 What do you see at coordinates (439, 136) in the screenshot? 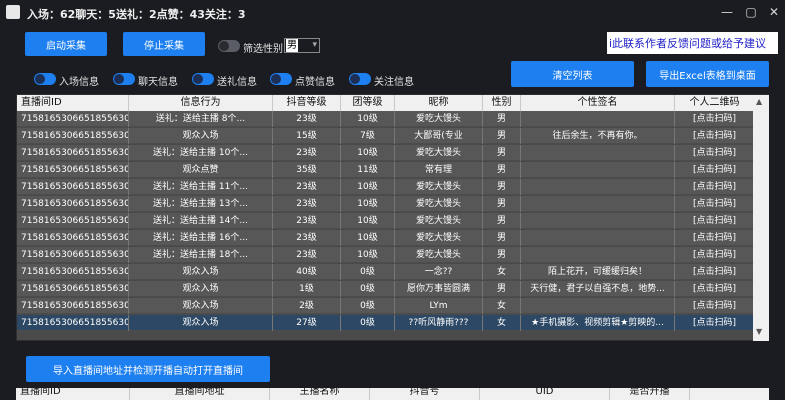
I see `cell-nickname: 大鄙哥(专业` at bounding box center [439, 136].